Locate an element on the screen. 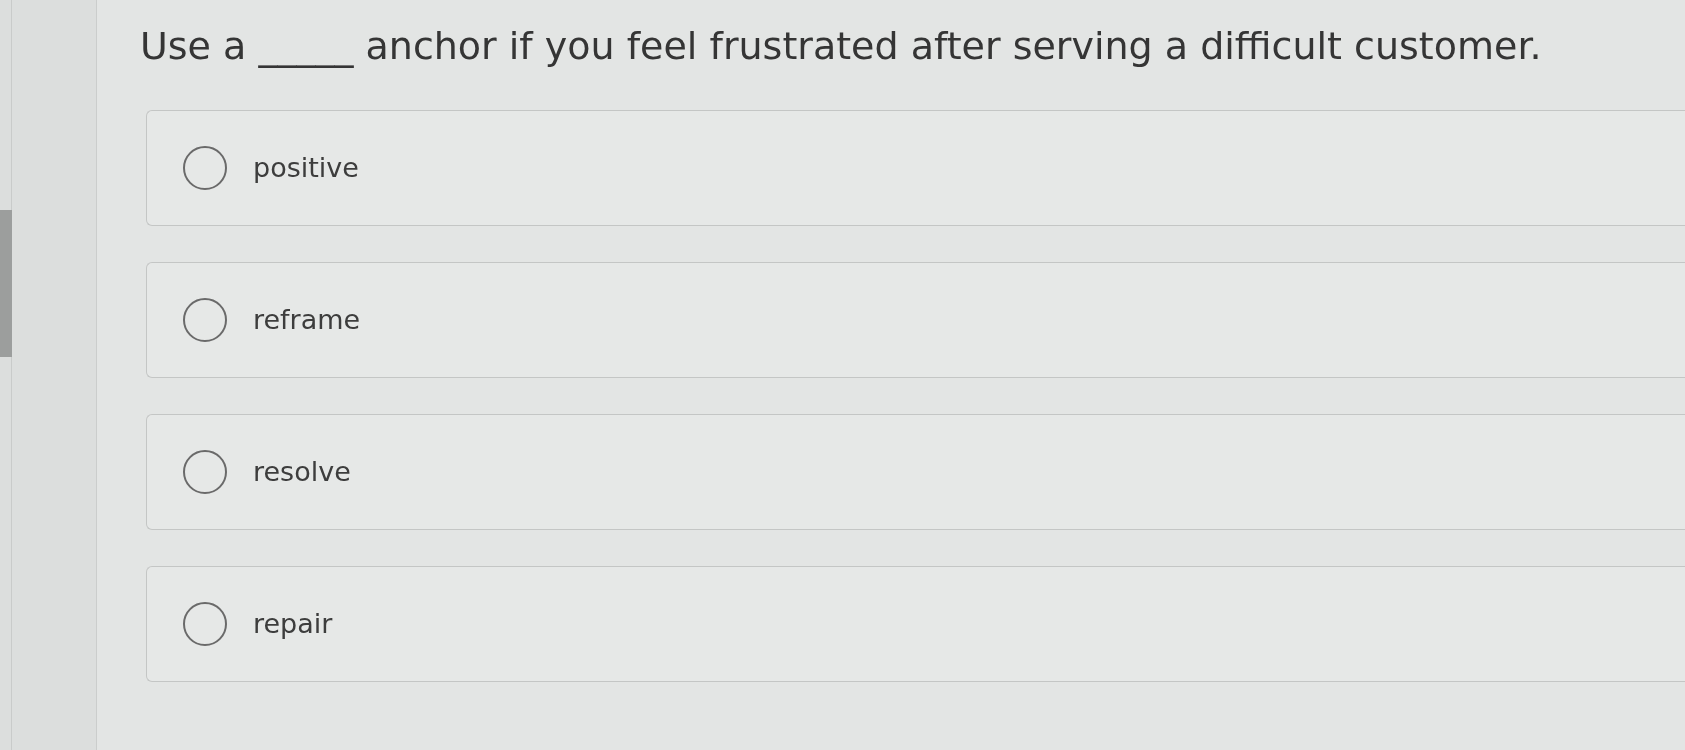 This screenshot has width=1685, height=750. question-text: Use a _____ anchor if you feel frustrated after serving a difficult customer. is located at coordinates (841, 46).